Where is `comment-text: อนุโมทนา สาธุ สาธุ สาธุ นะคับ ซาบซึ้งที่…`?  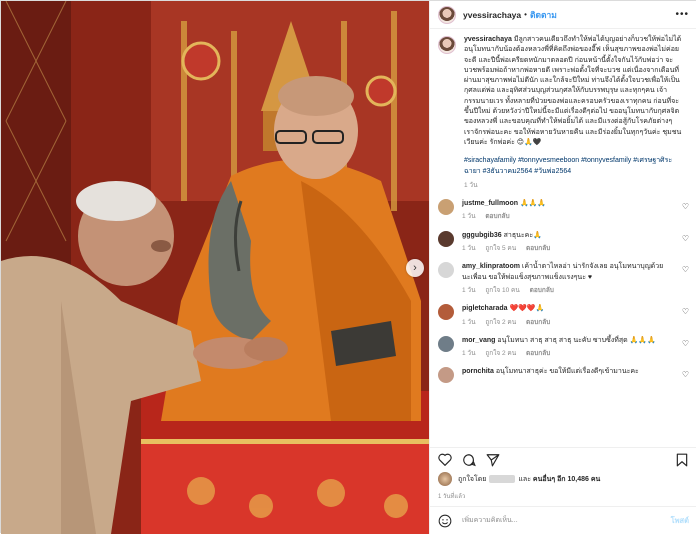
comment-text: อนุโมทนา สาธุ สาธุ สาธุ นะคับ ซาบซึ้งที่… is located at coordinates (576, 340).